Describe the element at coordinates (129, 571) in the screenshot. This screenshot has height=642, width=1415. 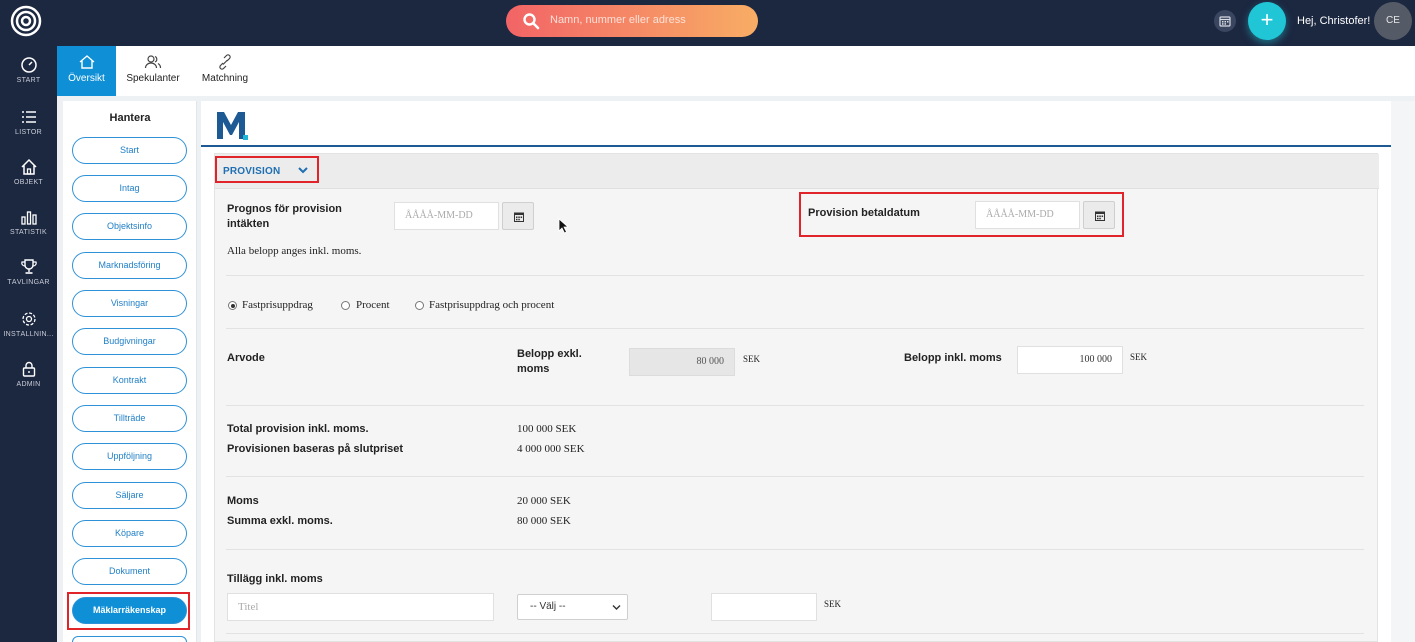
I see `manage-item-dokument: Dokument` at that location.